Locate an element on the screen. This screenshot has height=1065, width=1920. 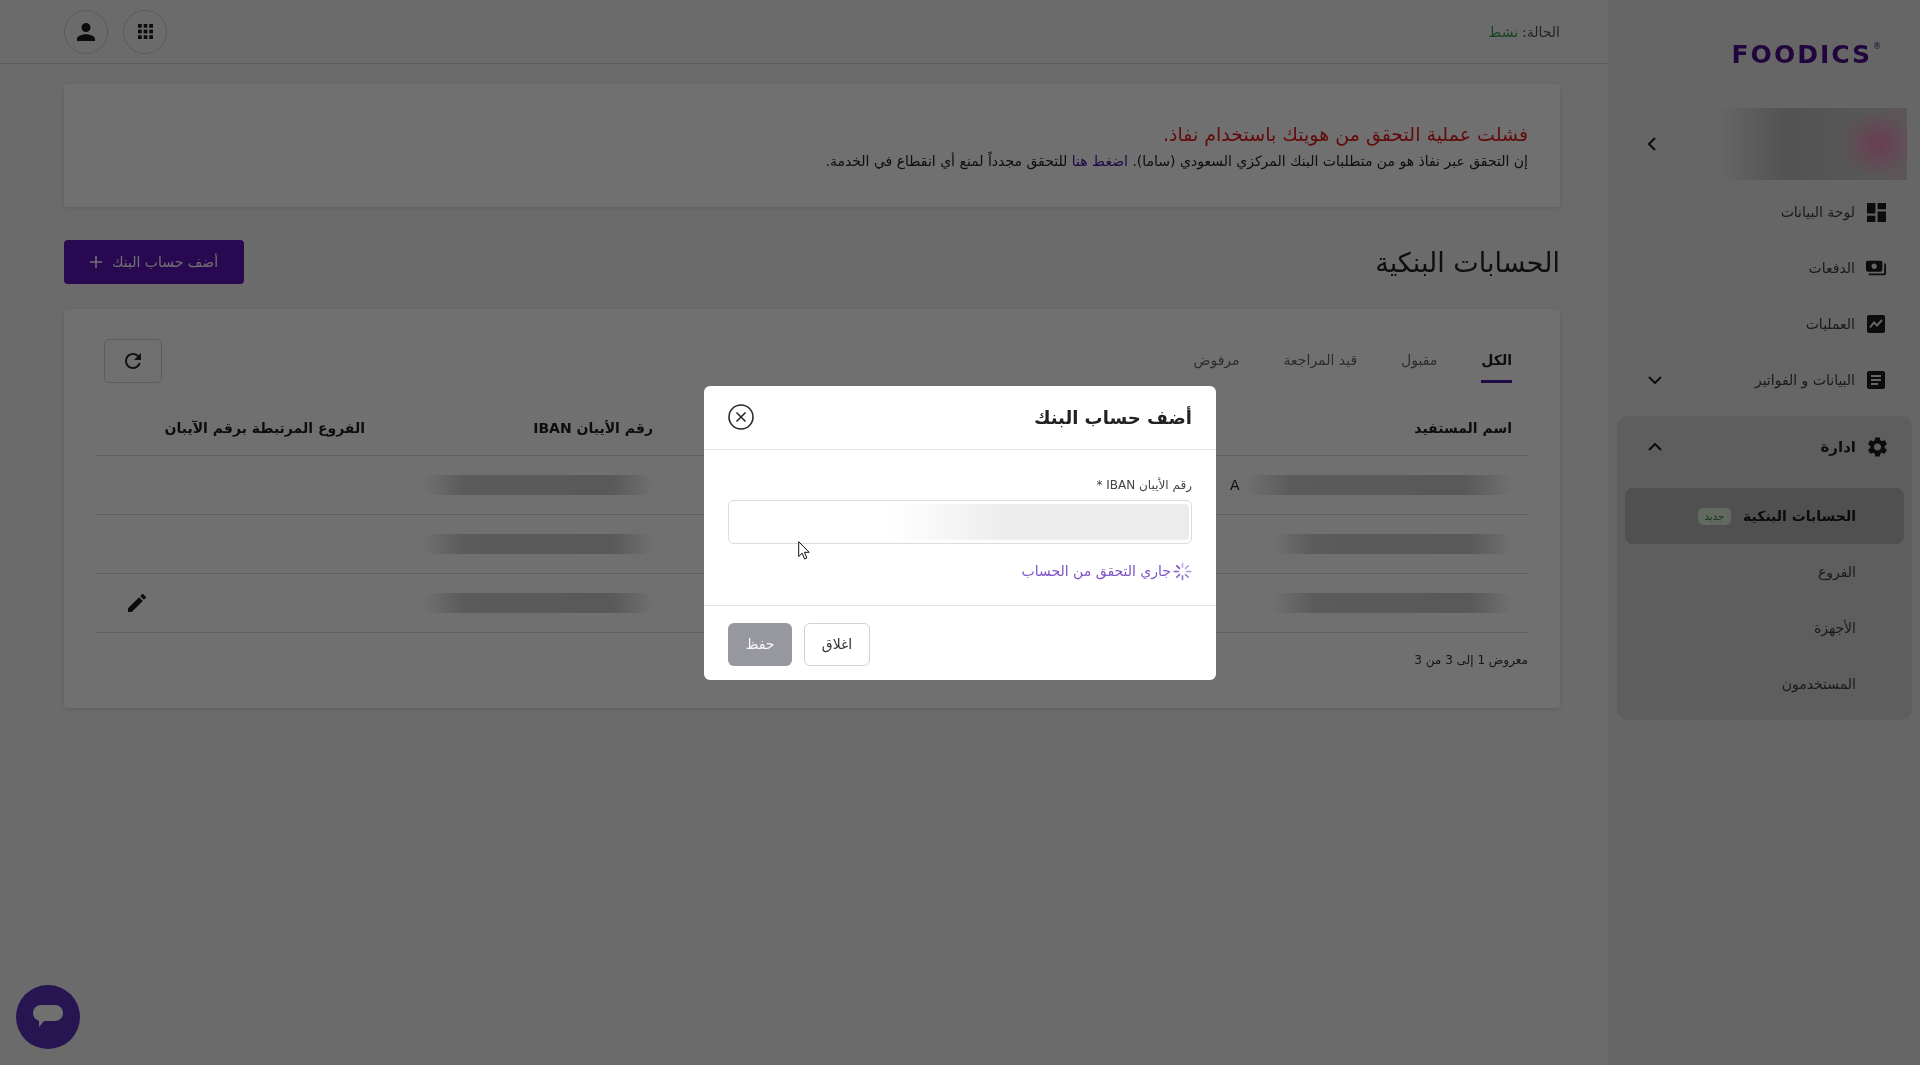
nav-item: الدفعات is located at coordinates (1847, 268).